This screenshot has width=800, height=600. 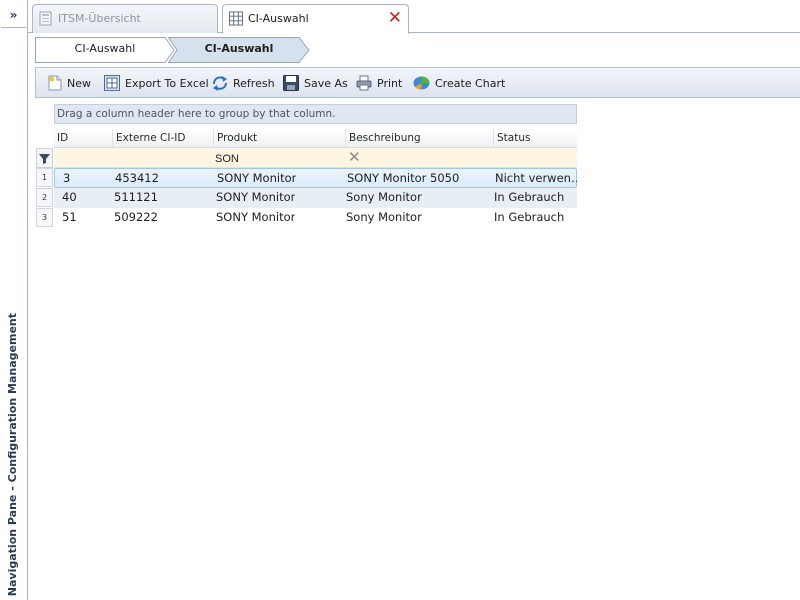 I want to click on cell-id: 3, so click(x=67, y=178).